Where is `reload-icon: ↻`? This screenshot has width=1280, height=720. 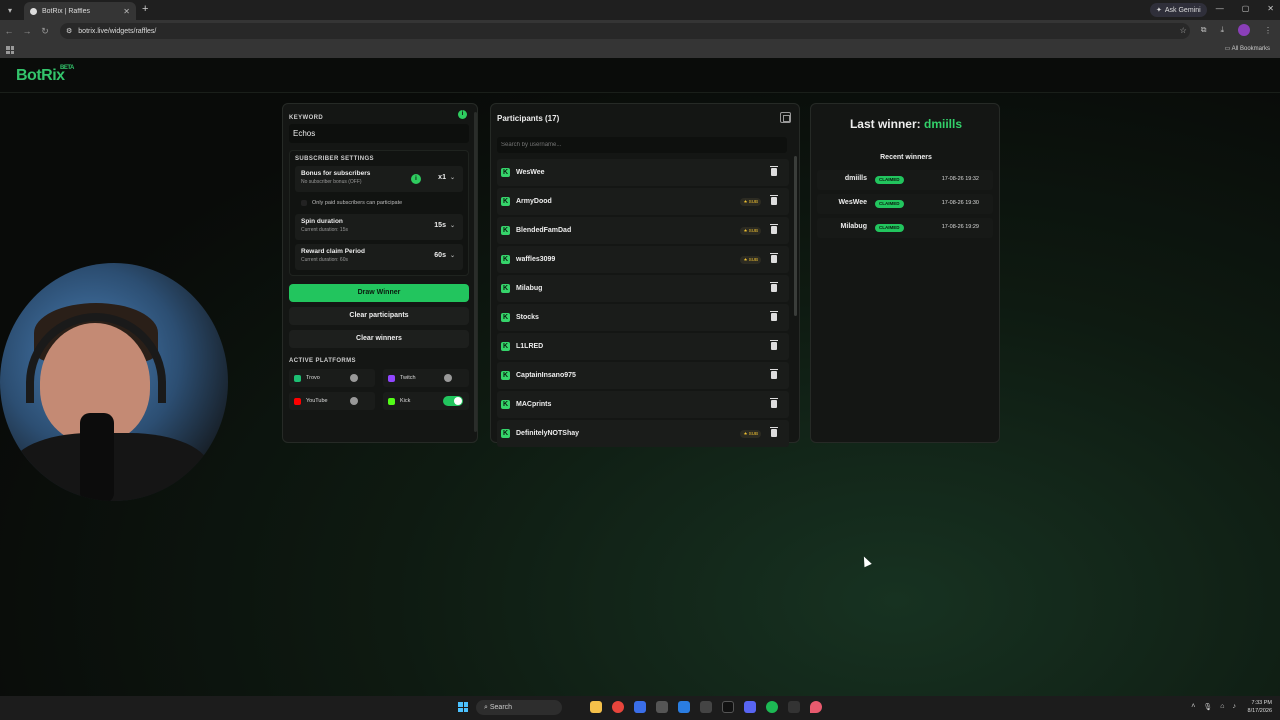 reload-icon: ↻ is located at coordinates (45, 31).